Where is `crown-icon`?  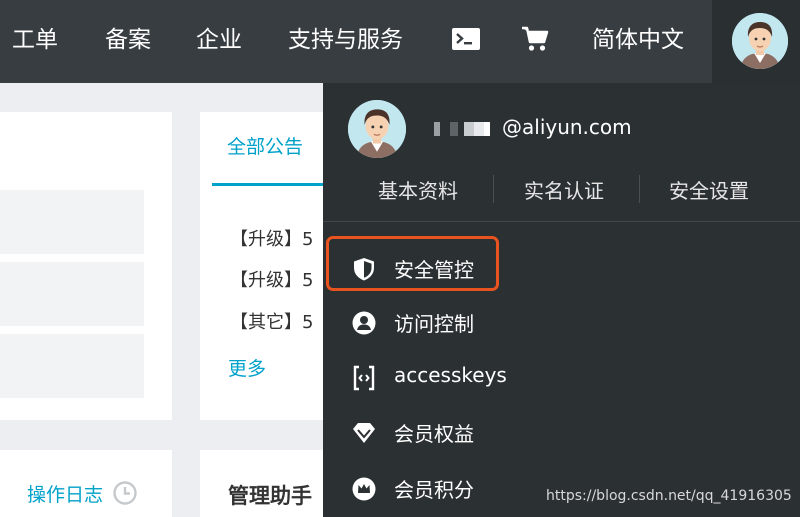
crown-icon is located at coordinates (364, 489).